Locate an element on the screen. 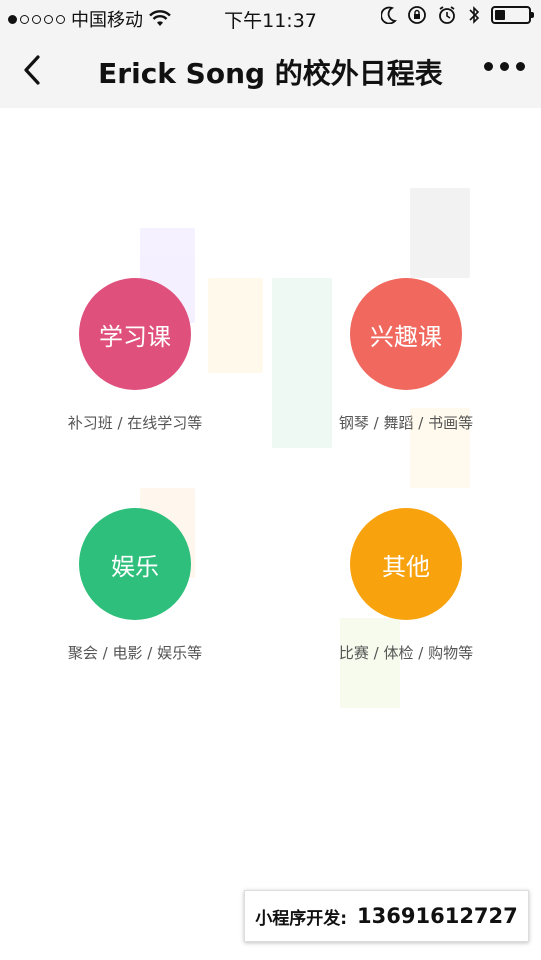 The width and height of the screenshot is (541, 960). alarm-icon is located at coordinates (447, 15).